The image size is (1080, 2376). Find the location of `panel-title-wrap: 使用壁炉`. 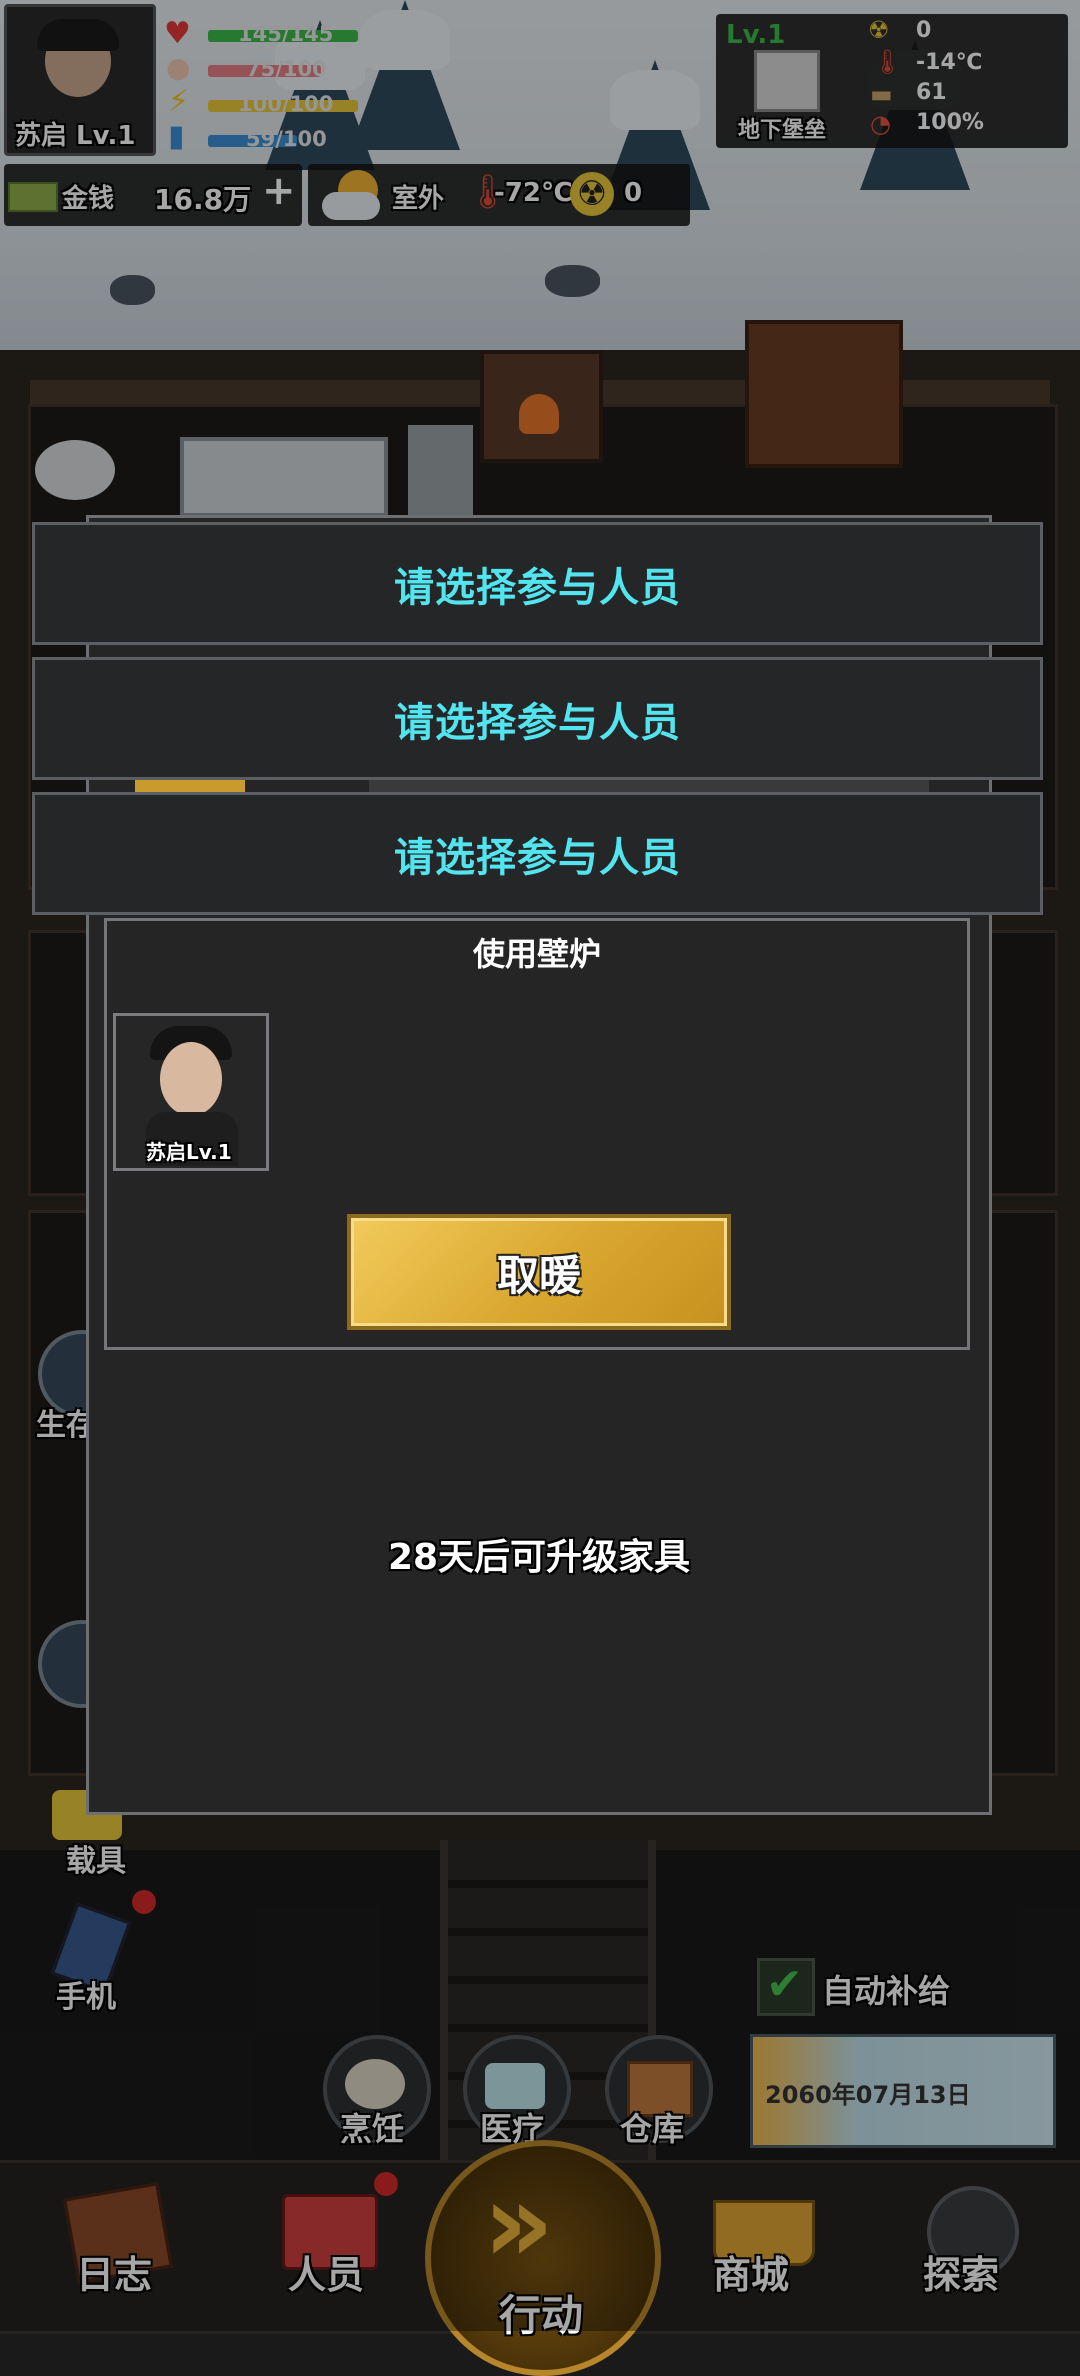

panel-title-wrap: 使用壁炉 is located at coordinates (537, 952).